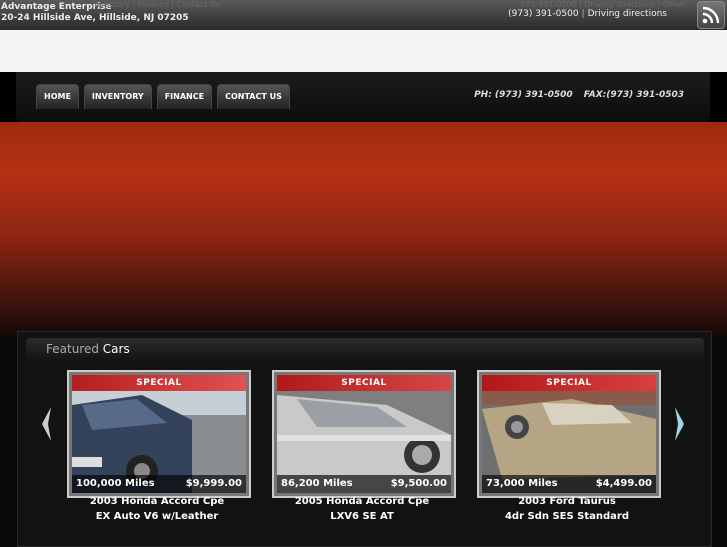  I want to click on nav-tab-finance: Finance, so click(184, 96).